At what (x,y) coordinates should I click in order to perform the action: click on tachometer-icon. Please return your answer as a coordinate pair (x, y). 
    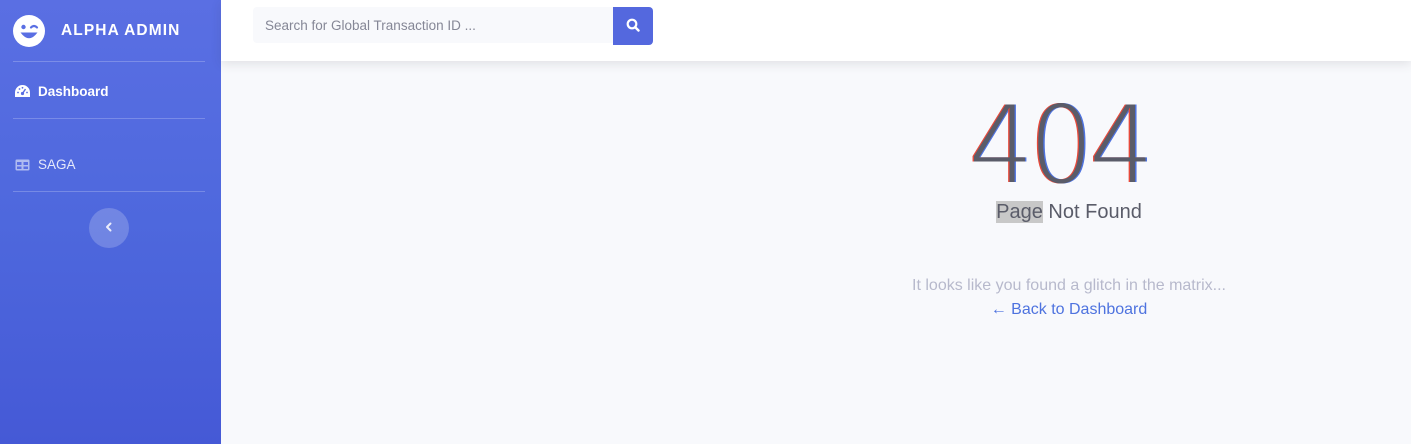
    Looking at the image, I should click on (22, 91).